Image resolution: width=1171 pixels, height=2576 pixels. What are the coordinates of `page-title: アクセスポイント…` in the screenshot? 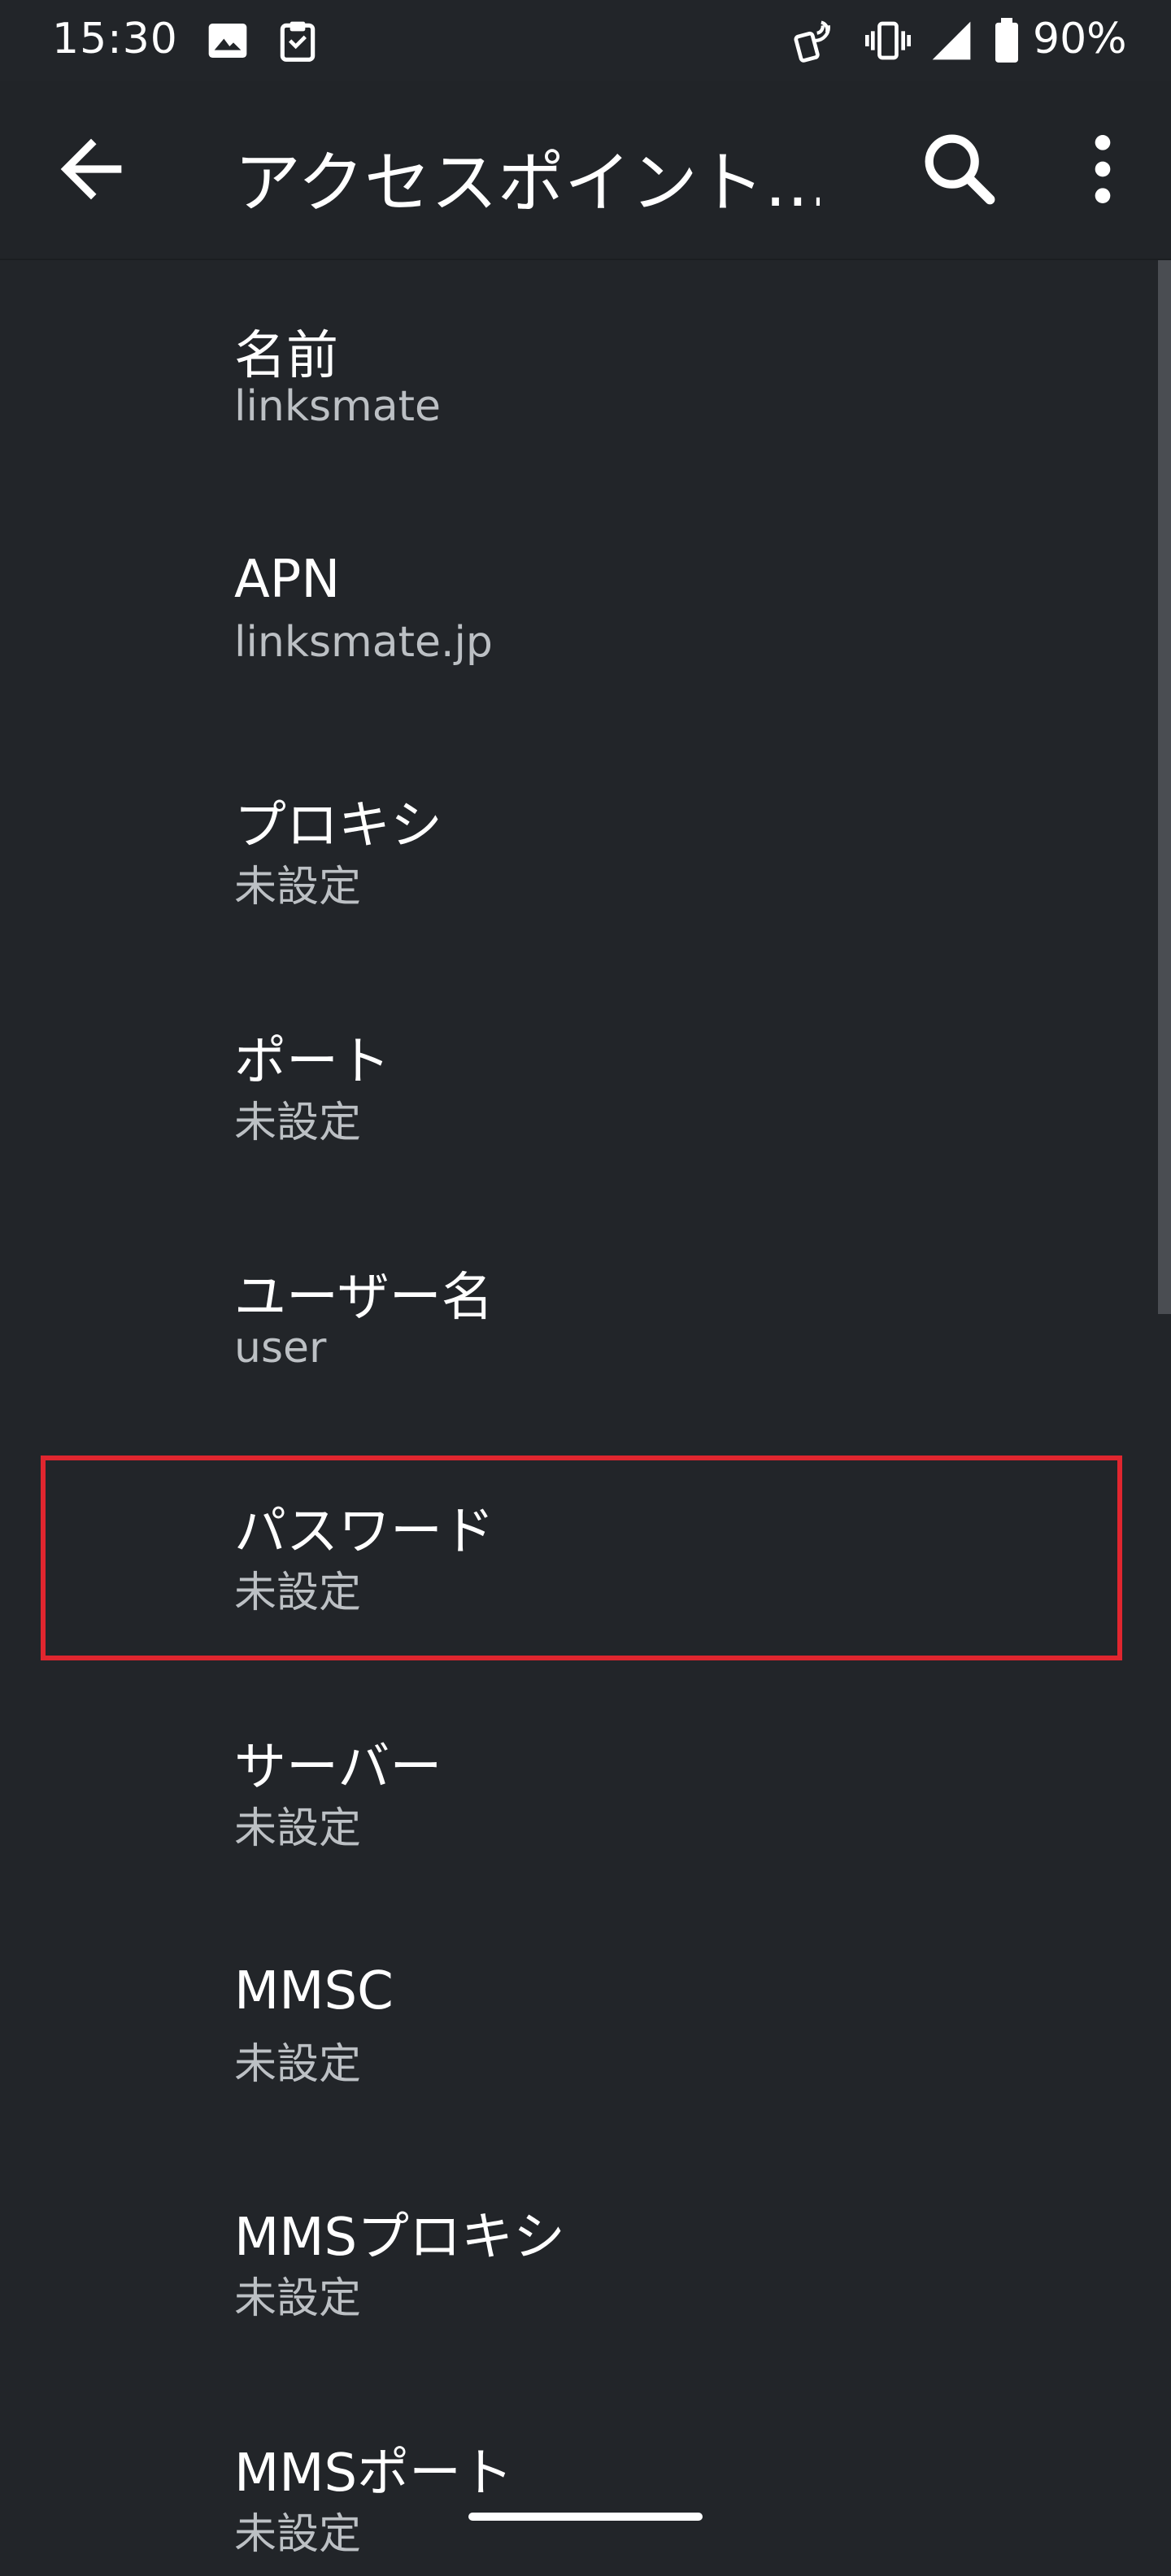 It's located at (527, 183).